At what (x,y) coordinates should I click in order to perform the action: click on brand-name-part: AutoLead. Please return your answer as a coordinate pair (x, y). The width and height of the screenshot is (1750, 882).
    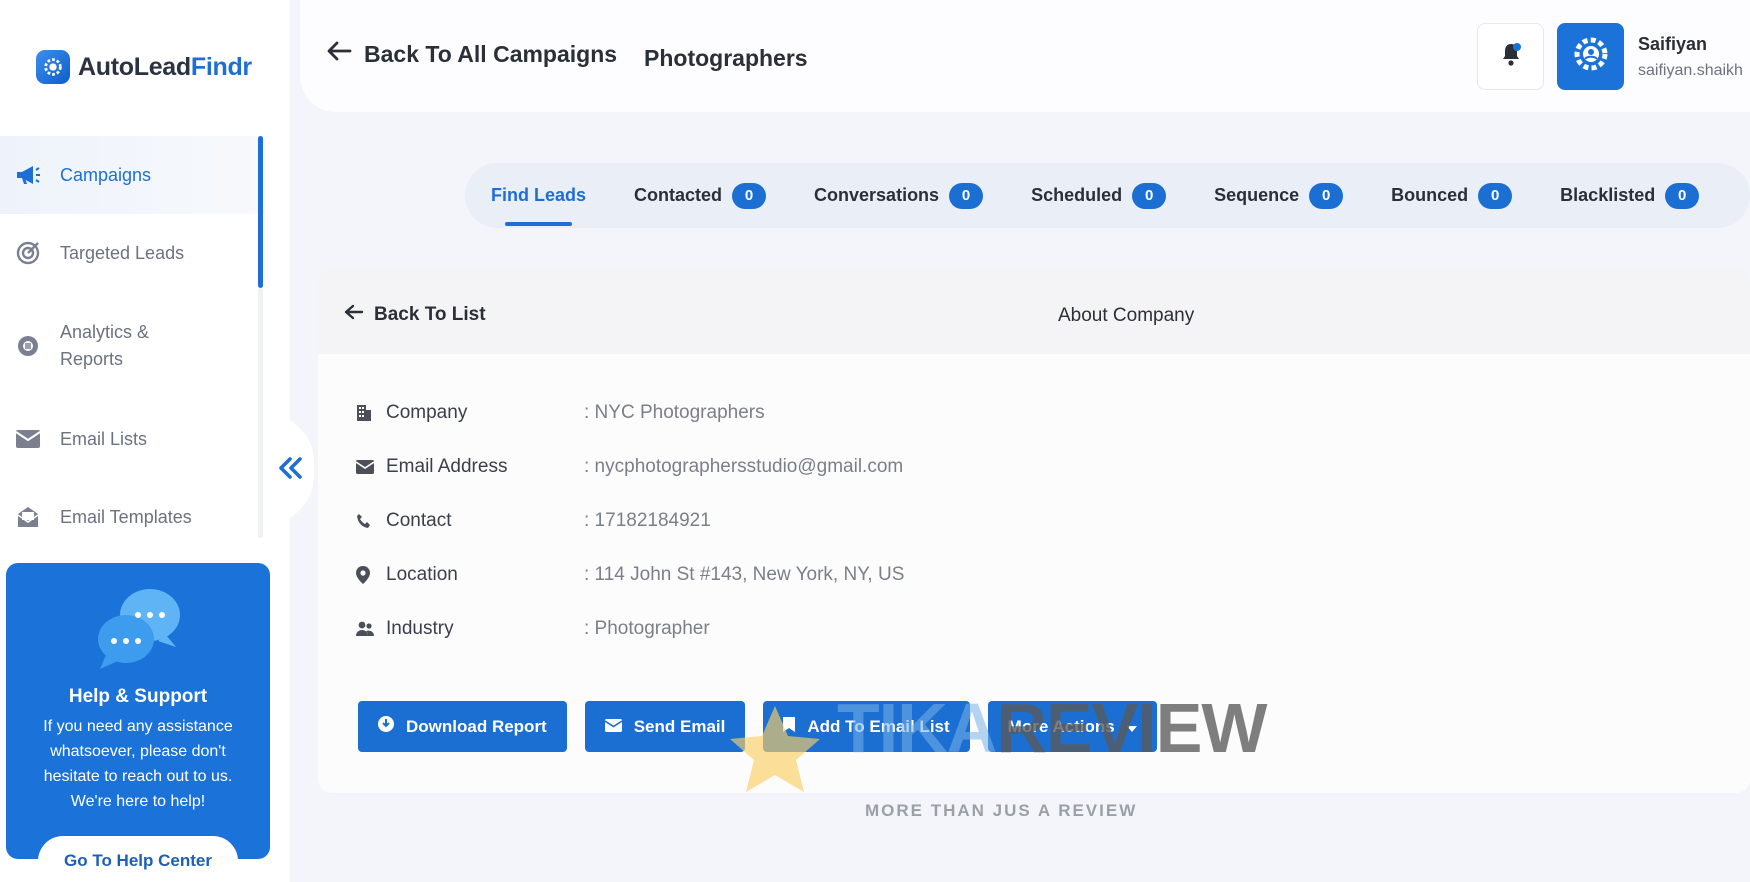
    Looking at the image, I should click on (134, 66).